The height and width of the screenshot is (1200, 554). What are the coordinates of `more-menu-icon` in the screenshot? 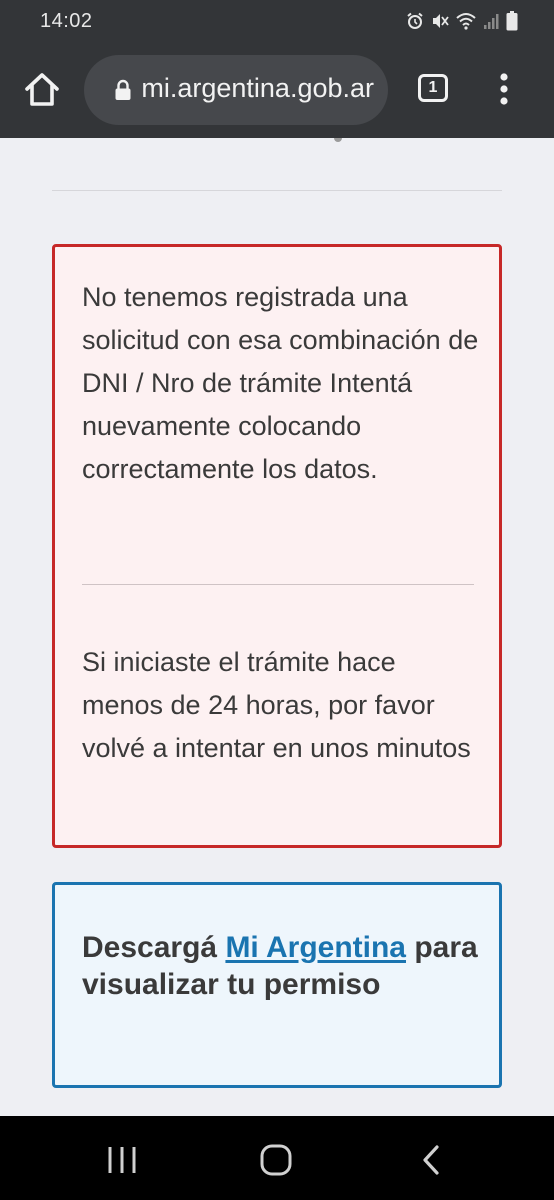 It's located at (504, 89).